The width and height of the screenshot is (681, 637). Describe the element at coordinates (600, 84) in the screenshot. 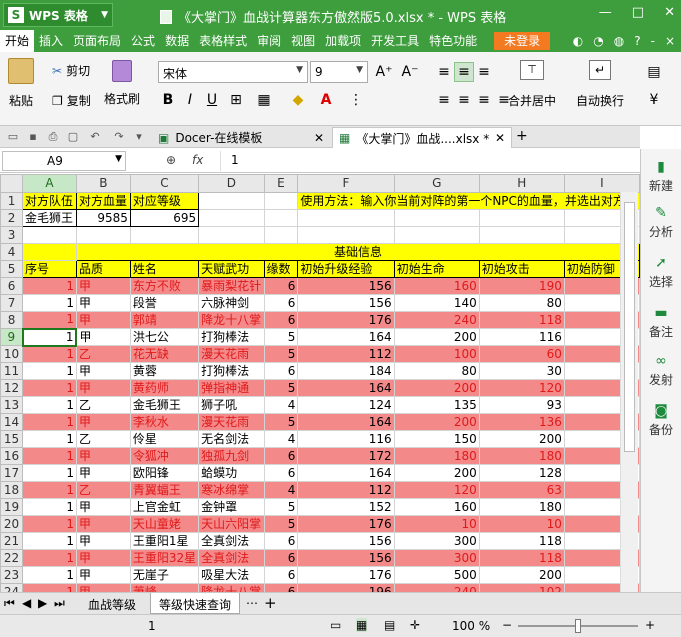

I see `wrap-text-button: ↵ 自动换行` at that location.